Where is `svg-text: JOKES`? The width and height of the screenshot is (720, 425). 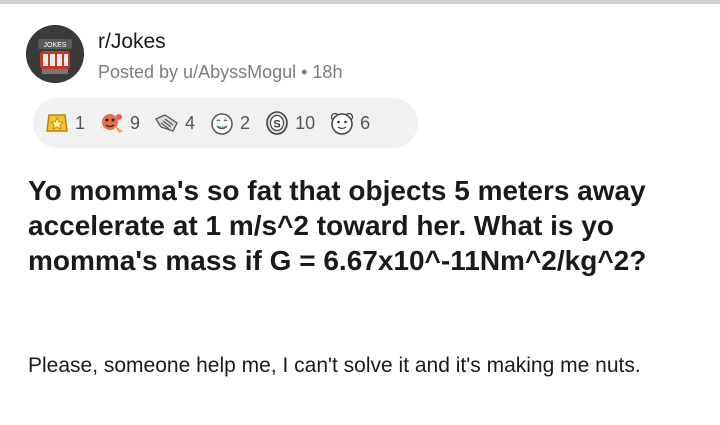 svg-text: JOKES is located at coordinates (55, 45).